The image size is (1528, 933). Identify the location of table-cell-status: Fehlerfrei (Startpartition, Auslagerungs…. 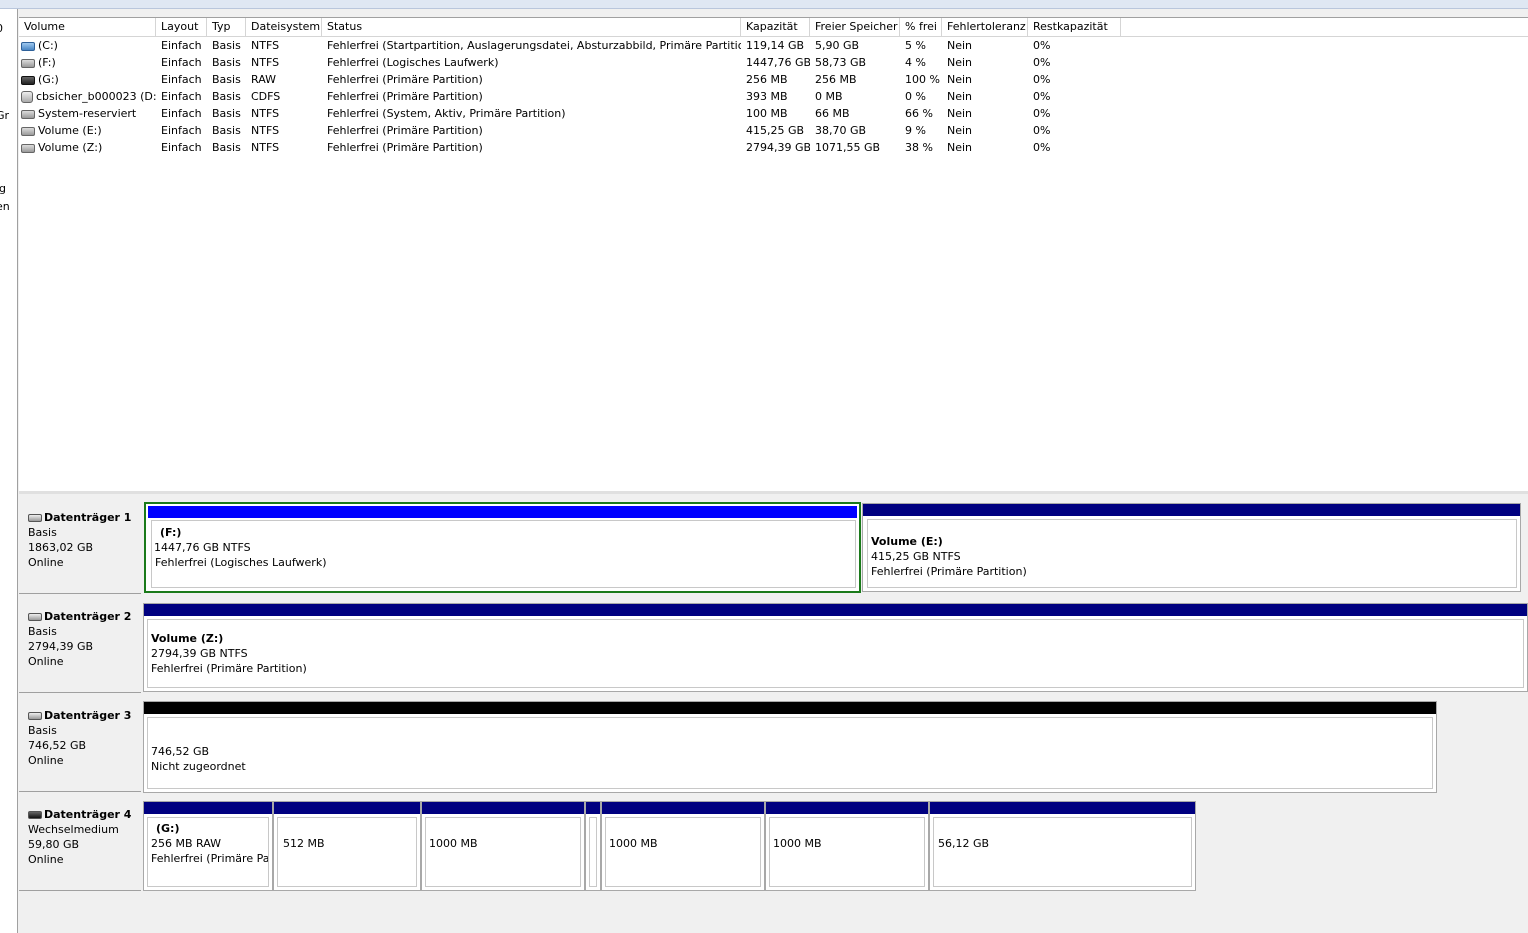
(534, 45).